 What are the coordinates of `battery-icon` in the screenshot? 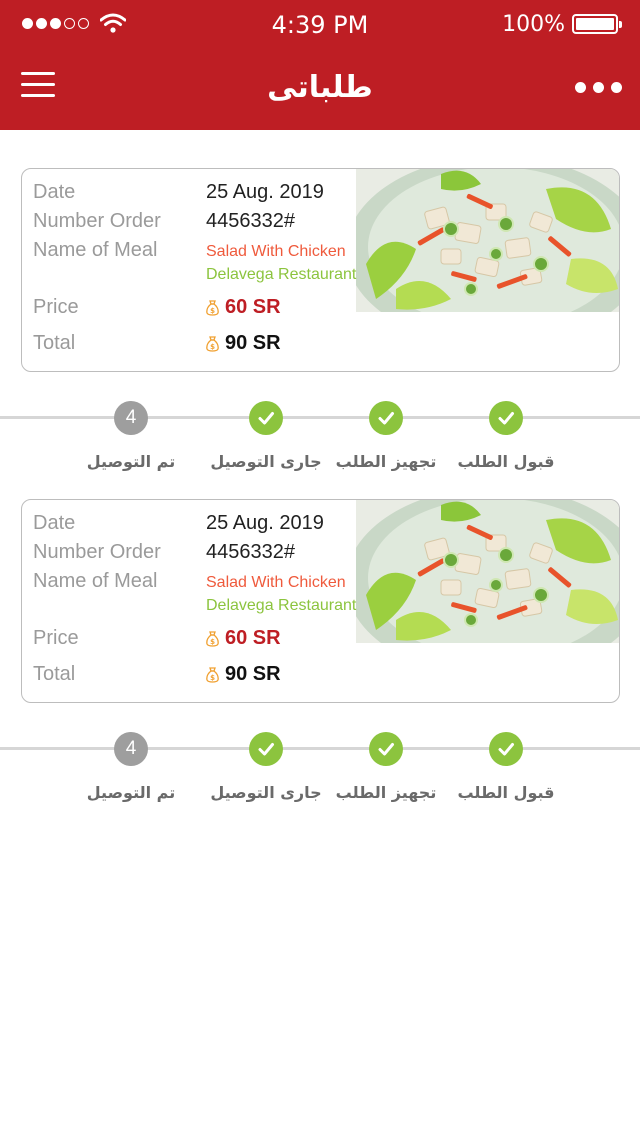 It's located at (597, 24).